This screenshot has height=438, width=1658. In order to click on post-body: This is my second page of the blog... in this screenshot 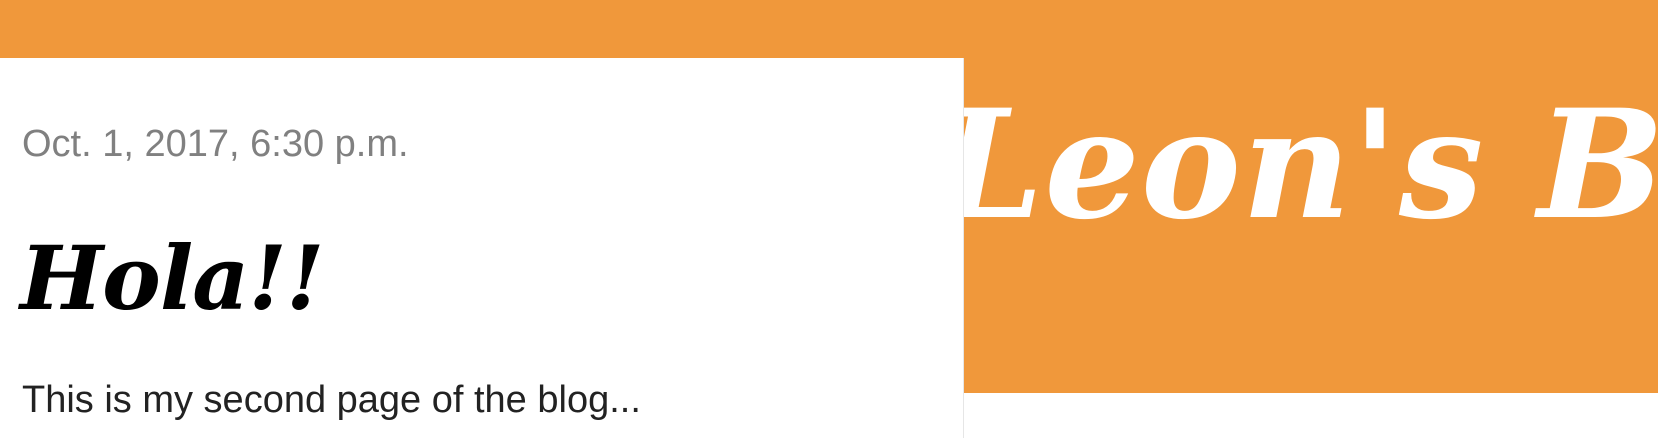, I will do `click(331, 400)`.